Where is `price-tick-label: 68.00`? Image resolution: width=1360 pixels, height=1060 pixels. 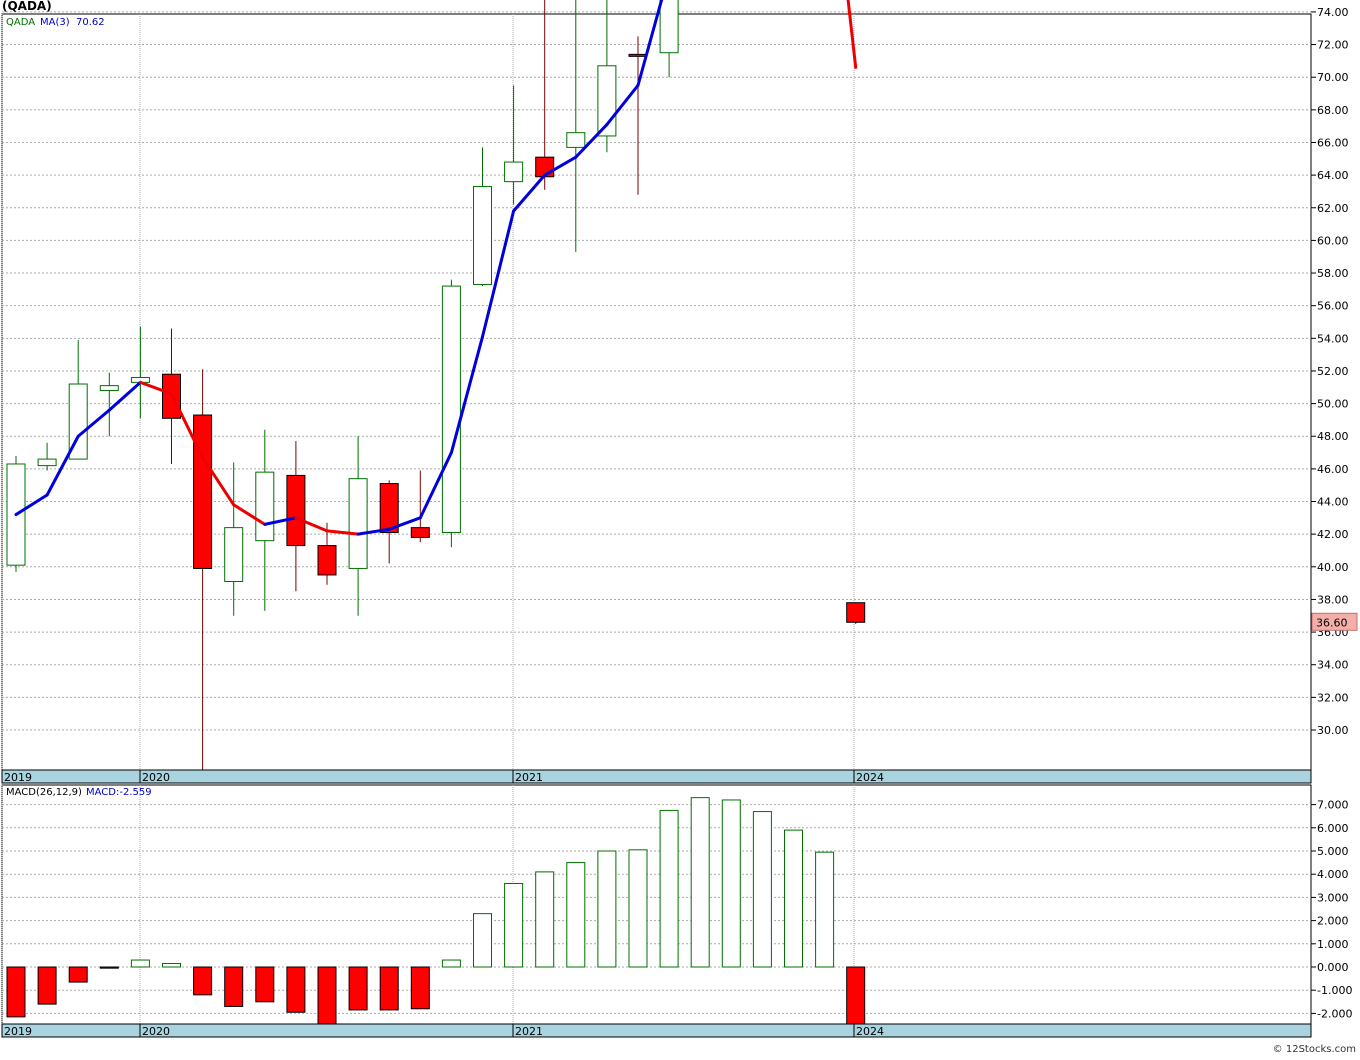 price-tick-label: 68.00 is located at coordinates (1333, 110).